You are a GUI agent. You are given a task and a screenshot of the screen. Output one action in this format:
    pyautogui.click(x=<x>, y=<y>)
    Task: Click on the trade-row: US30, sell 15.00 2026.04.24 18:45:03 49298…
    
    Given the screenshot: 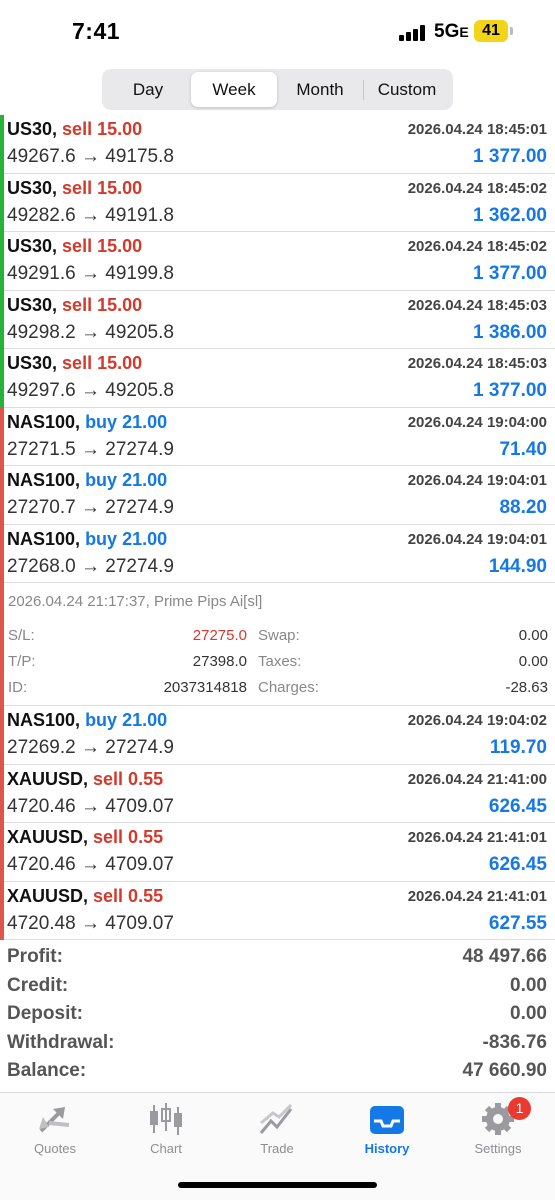 What is the action you would take?
    pyautogui.click(x=277, y=319)
    